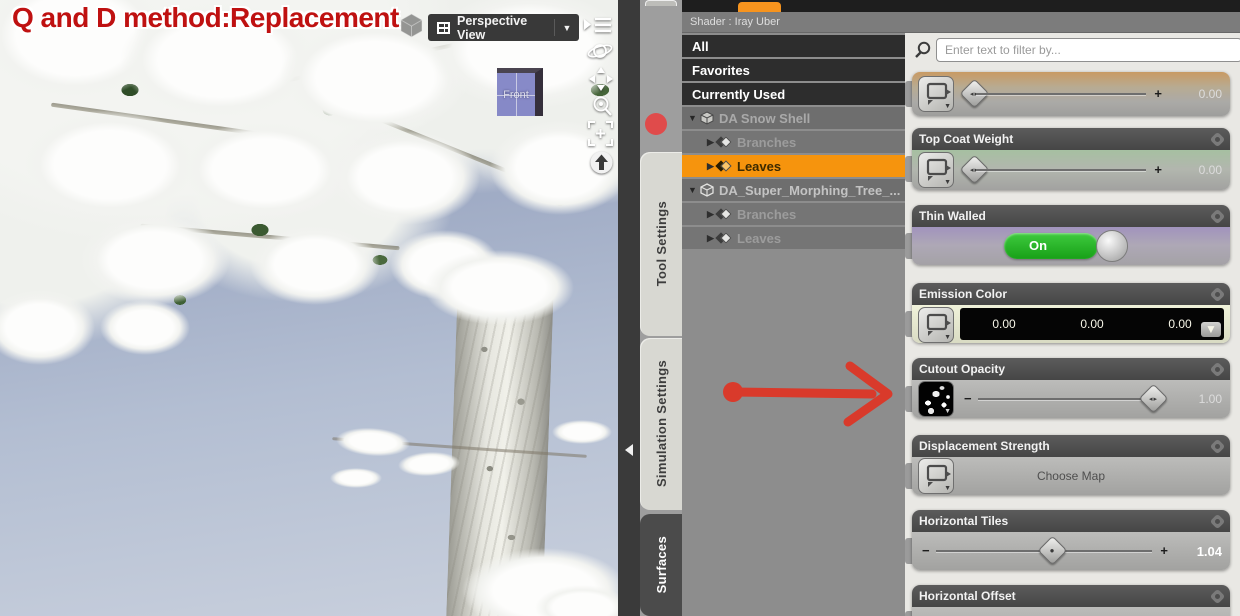 The width and height of the screenshot is (1240, 616). Describe the element at coordinates (961, 6) in the screenshot. I see `pane-tab-strip` at that location.